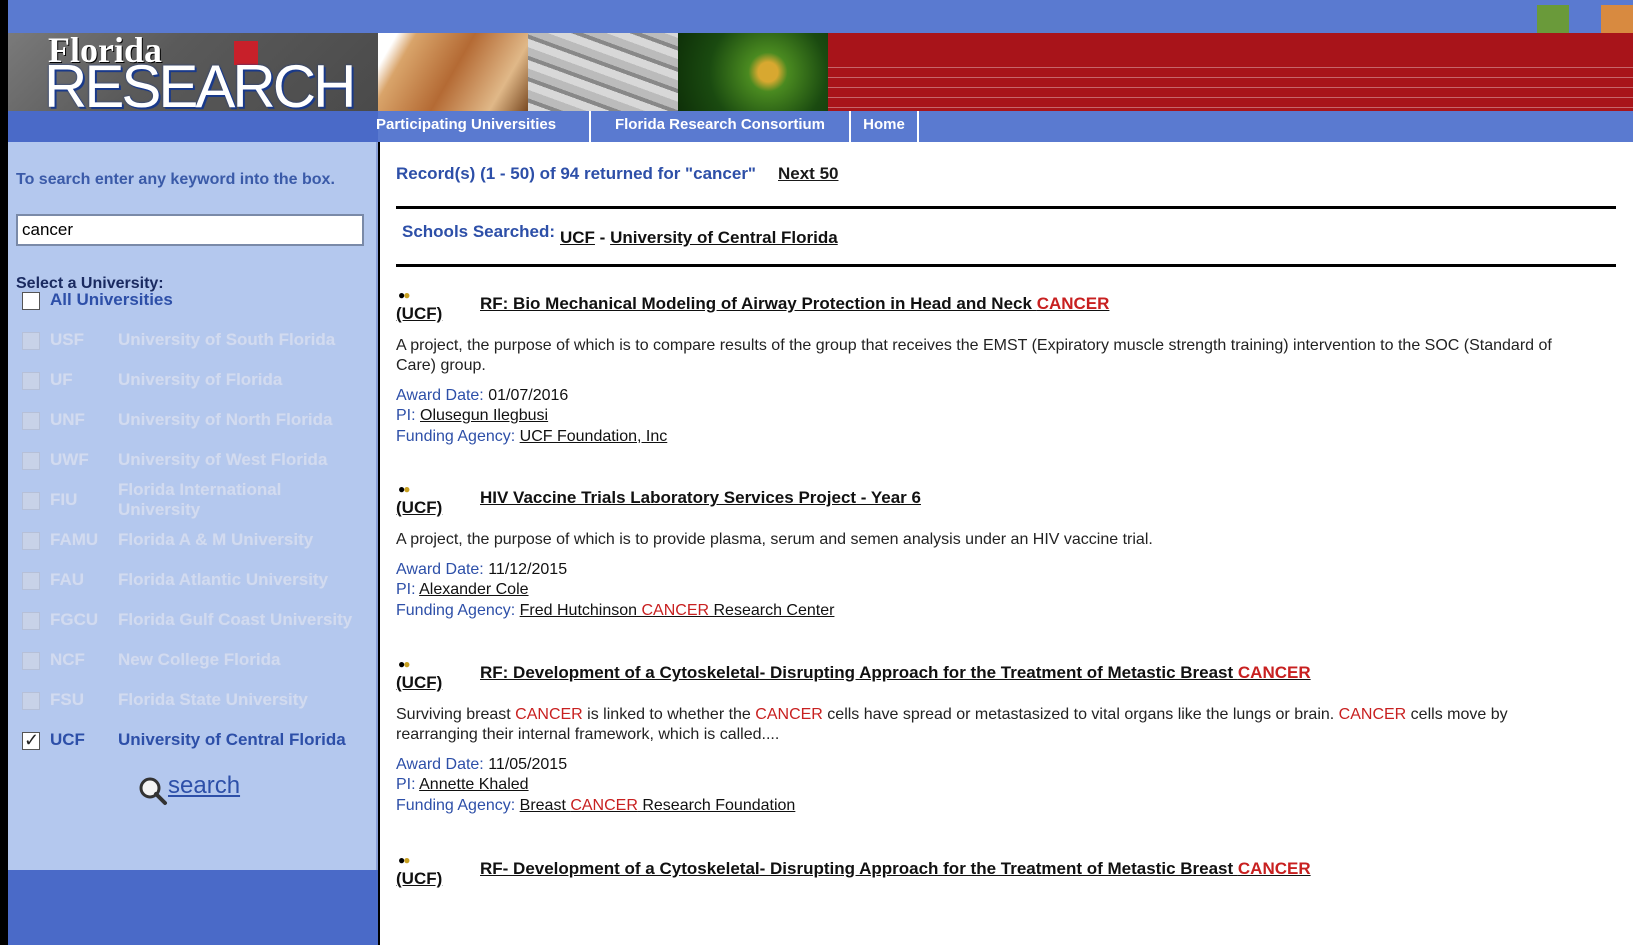  I want to click on text-segment: Breast, so click(545, 805).